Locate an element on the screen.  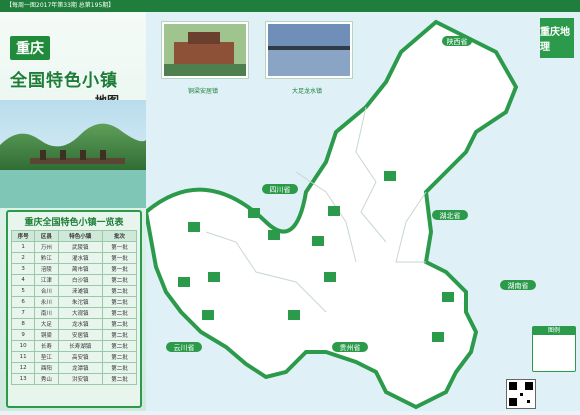
province-label-group: 贵州省 is located at coordinates (350, 347).